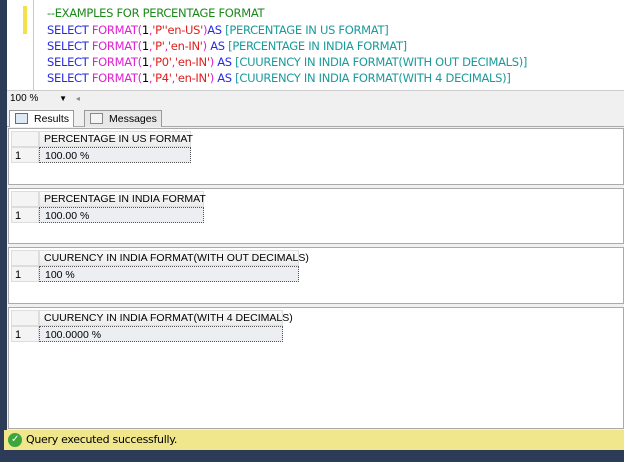 The height and width of the screenshot is (462, 624). What do you see at coordinates (161, 334) in the screenshot?
I see `result-cell: 100.0000 %` at bounding box center [161, 334].